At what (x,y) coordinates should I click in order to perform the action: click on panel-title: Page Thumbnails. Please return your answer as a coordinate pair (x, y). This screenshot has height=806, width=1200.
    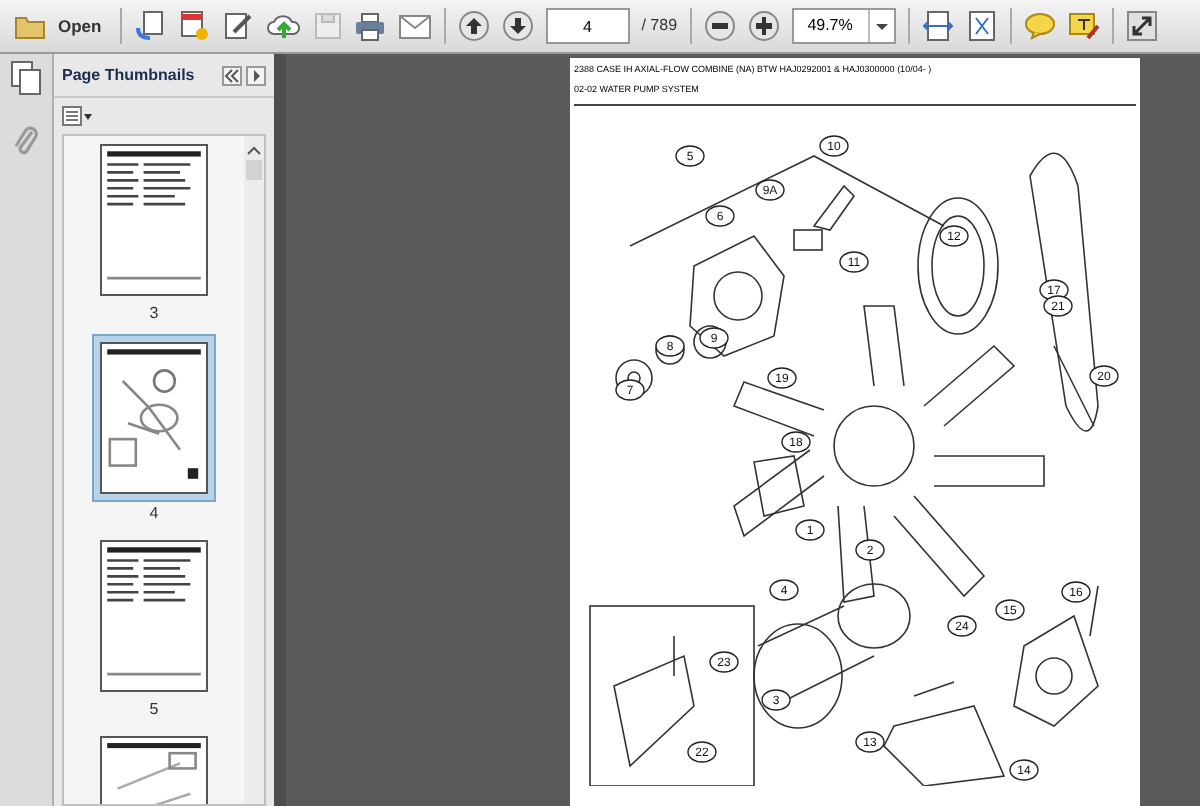
    Looking at the image, I should click on (129, 75).